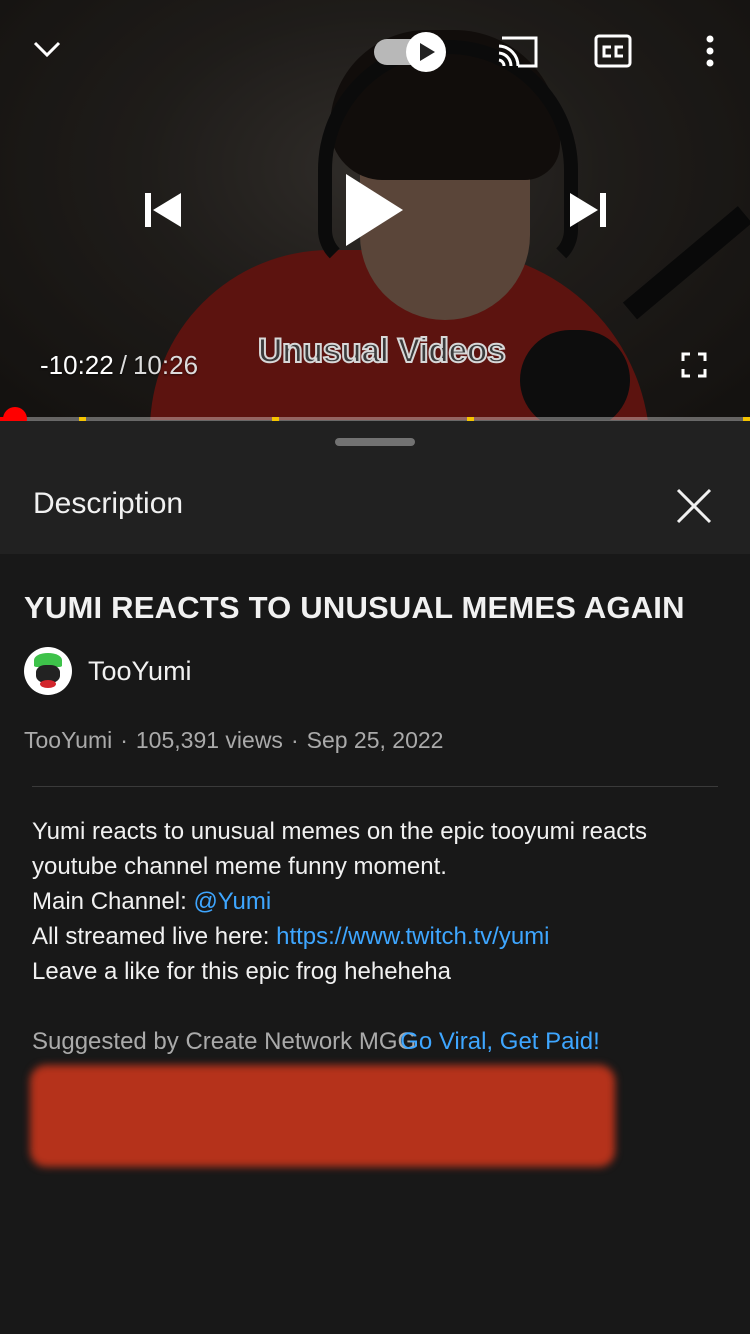 This screenshot has width=750, height=1334. What do you see at coordinates (47, 49) in the screenshot?
I see `chevron-down-icon` at bounding box center [47, 49].